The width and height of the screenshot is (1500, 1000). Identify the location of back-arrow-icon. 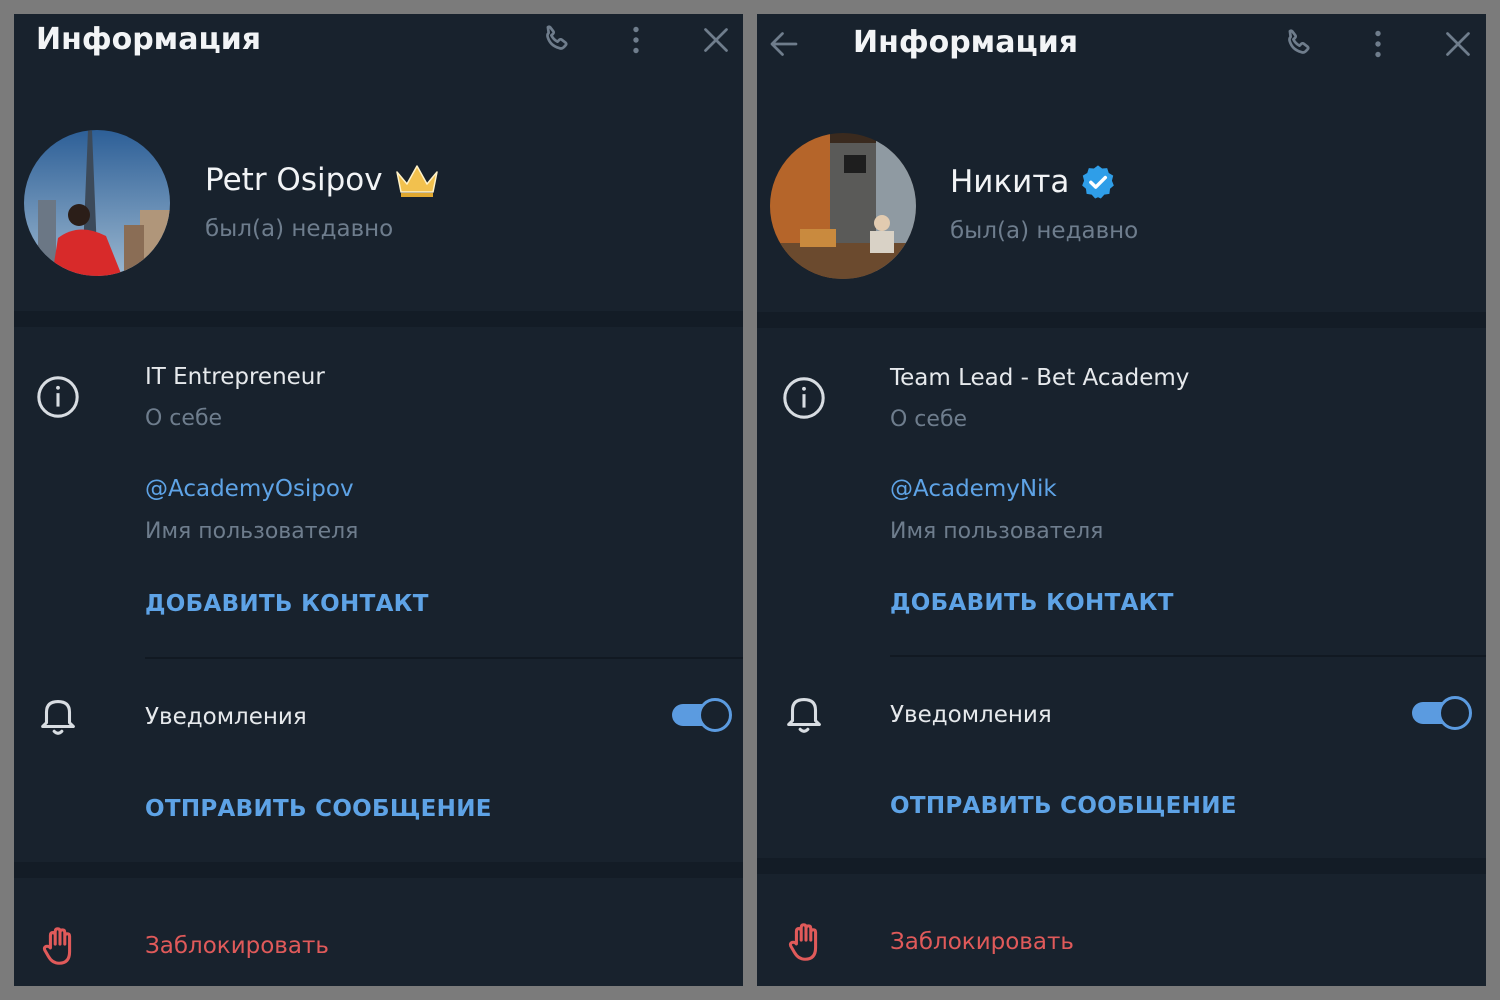
(784, 44).